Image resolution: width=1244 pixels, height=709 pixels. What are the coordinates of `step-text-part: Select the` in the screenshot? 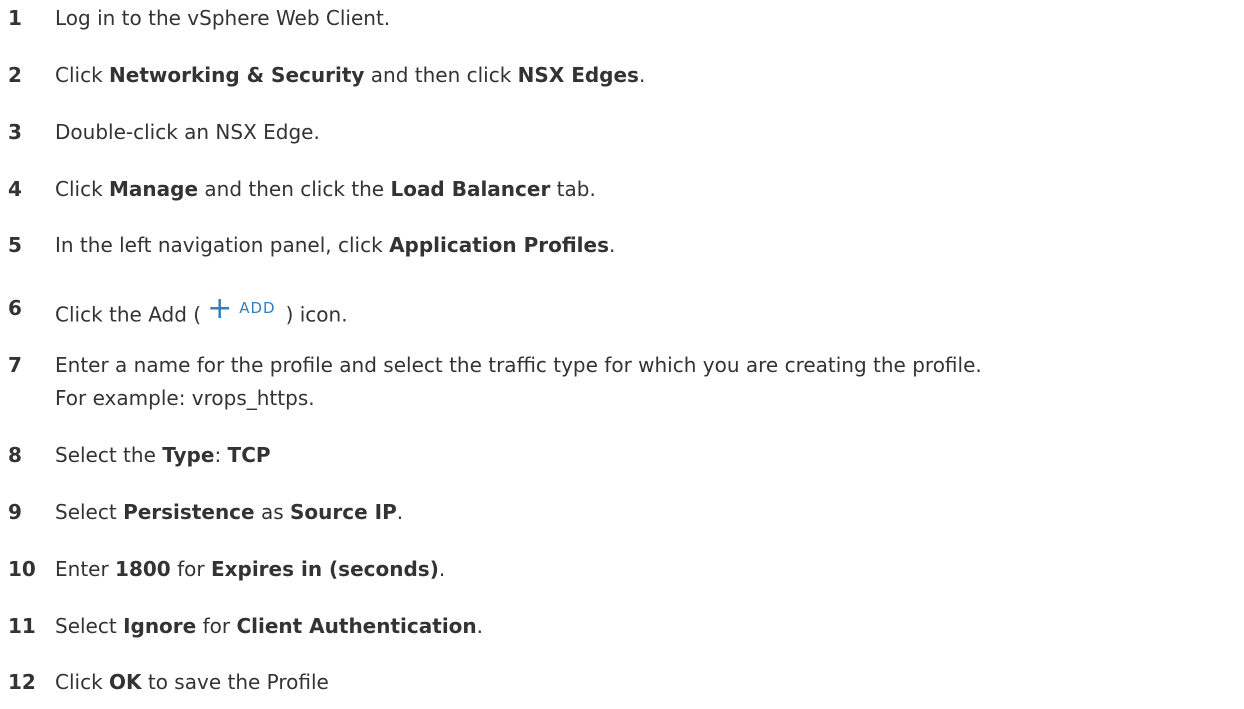 It's located at (109, 455).